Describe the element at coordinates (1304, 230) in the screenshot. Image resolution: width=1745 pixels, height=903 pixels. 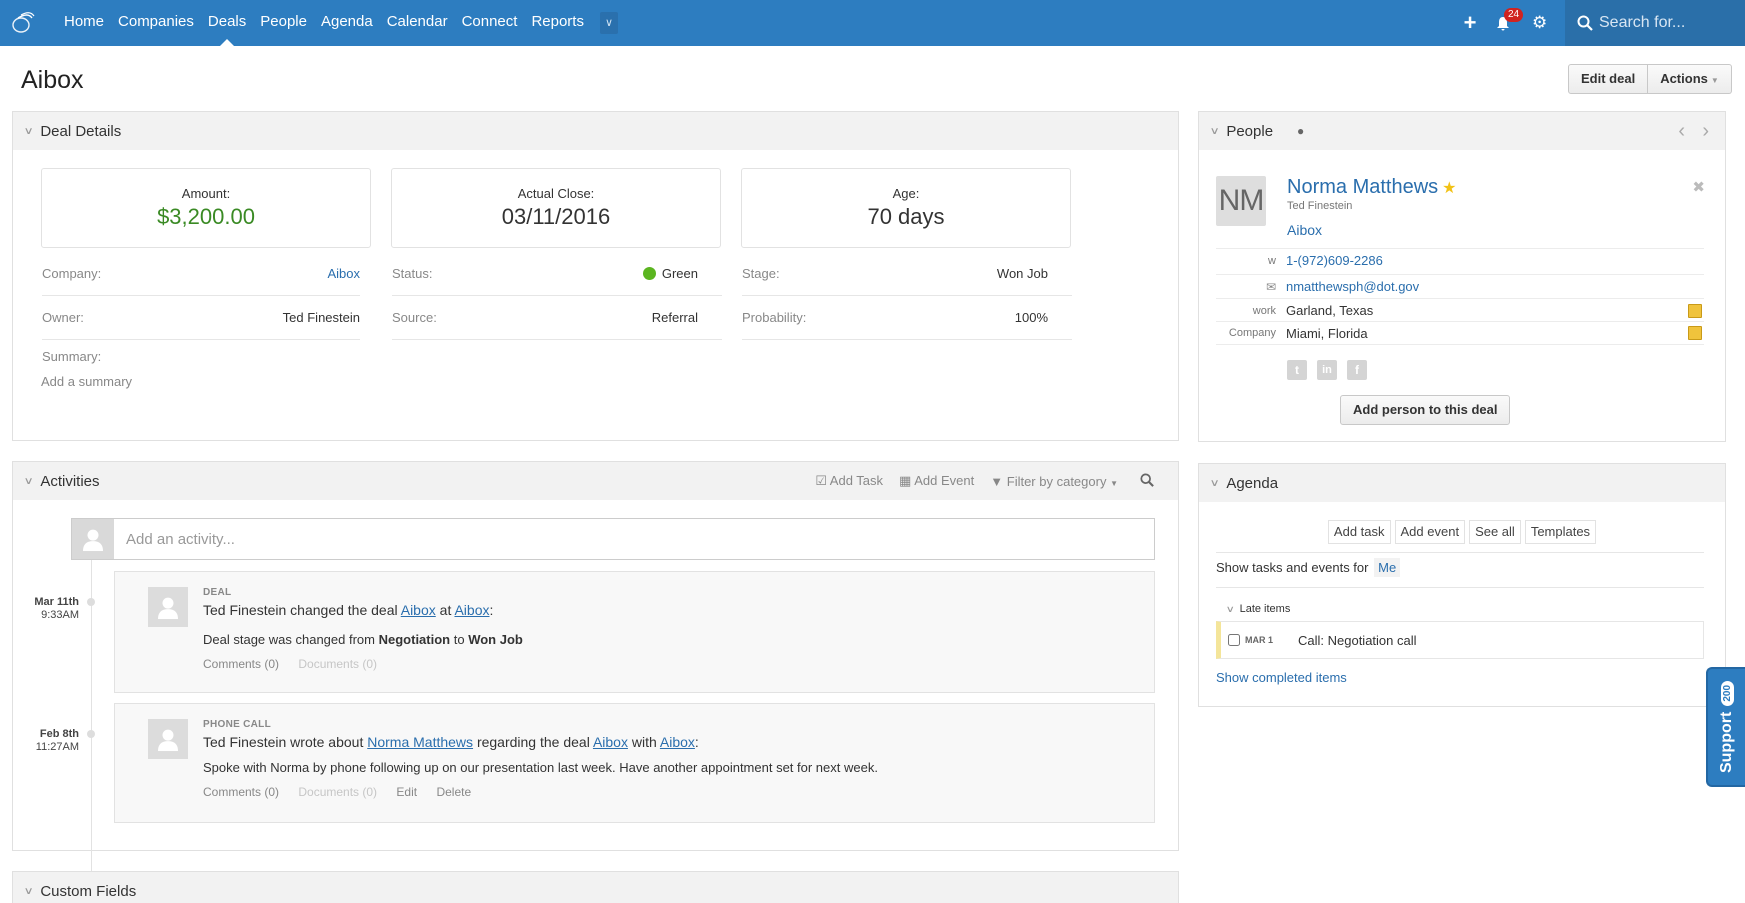
I see `person-company-link: Aibox` at that location.